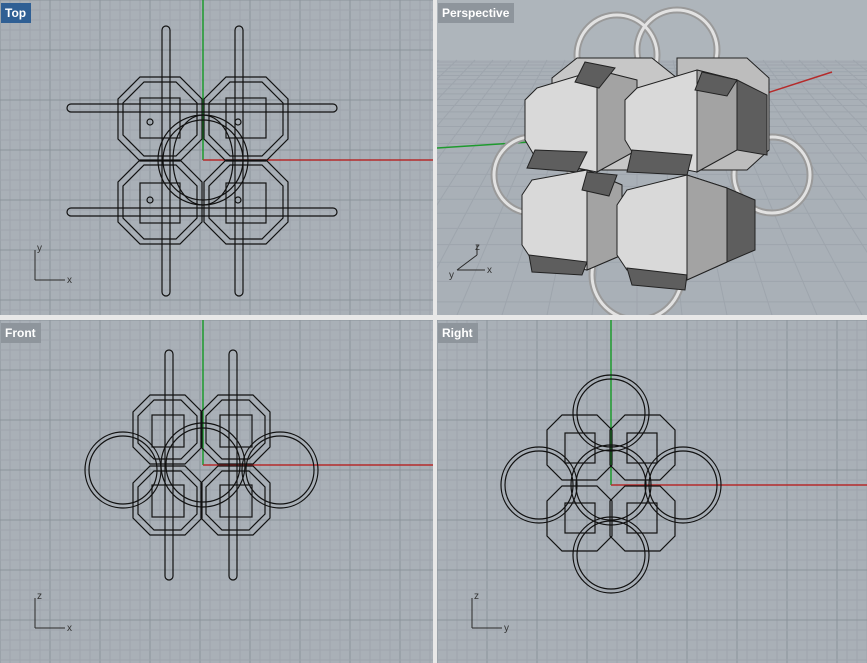  Describe the element at coordinates (16, 13) in the screenshot. I see `viewport-title-top: Top` at that location.